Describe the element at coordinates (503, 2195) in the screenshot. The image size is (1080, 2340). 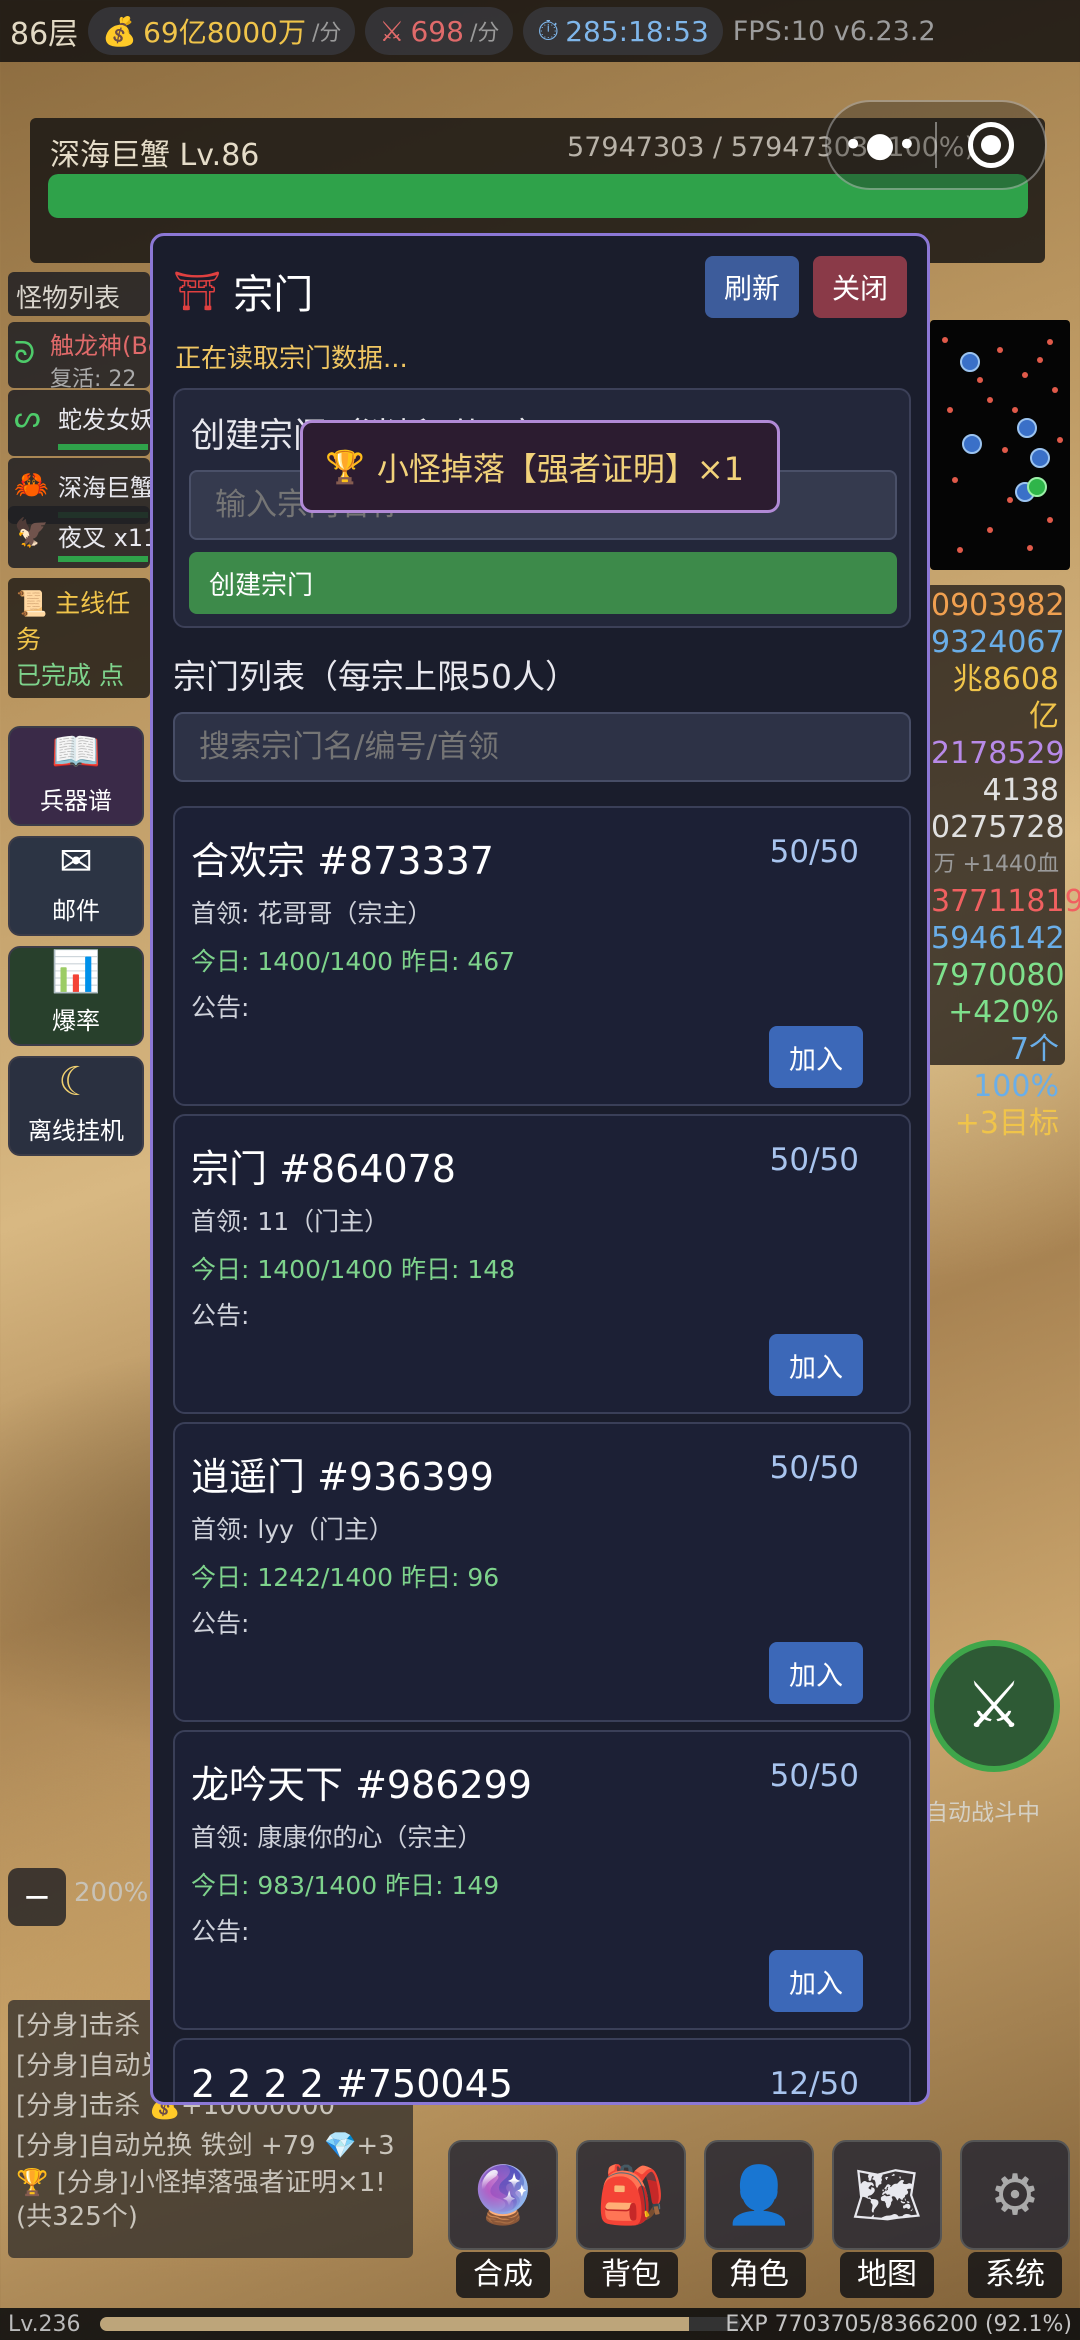
I see `crystal-ball-icon: 🔮` at that location.